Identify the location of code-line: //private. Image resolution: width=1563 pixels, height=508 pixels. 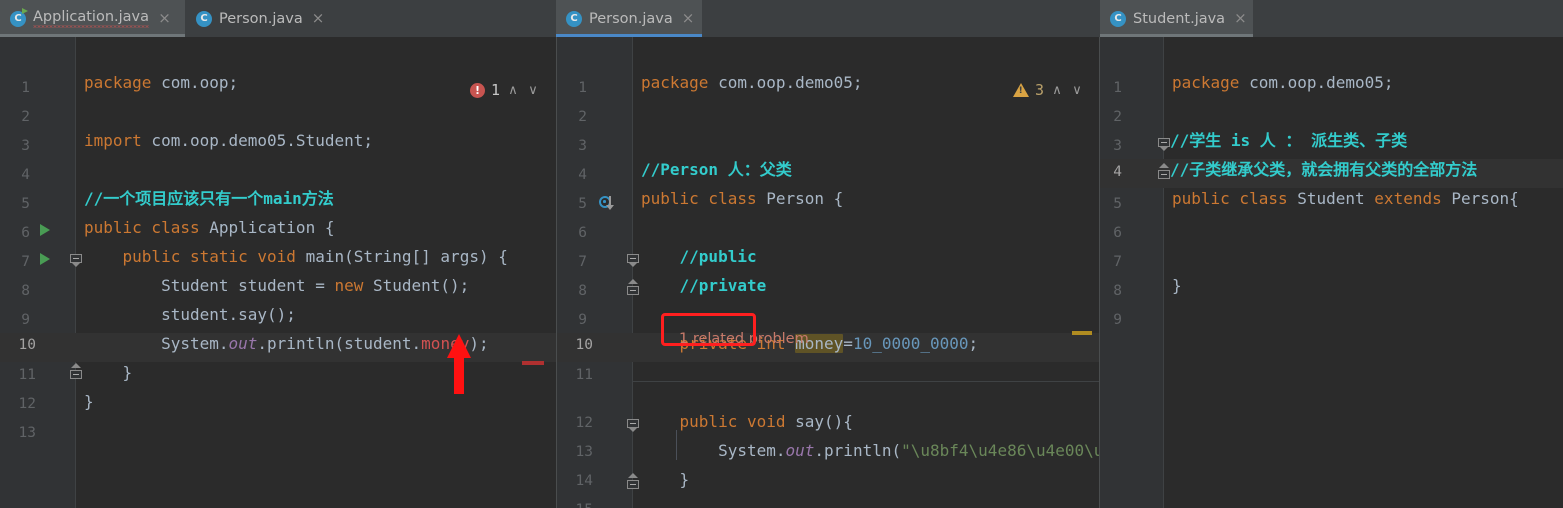
(704, 285).